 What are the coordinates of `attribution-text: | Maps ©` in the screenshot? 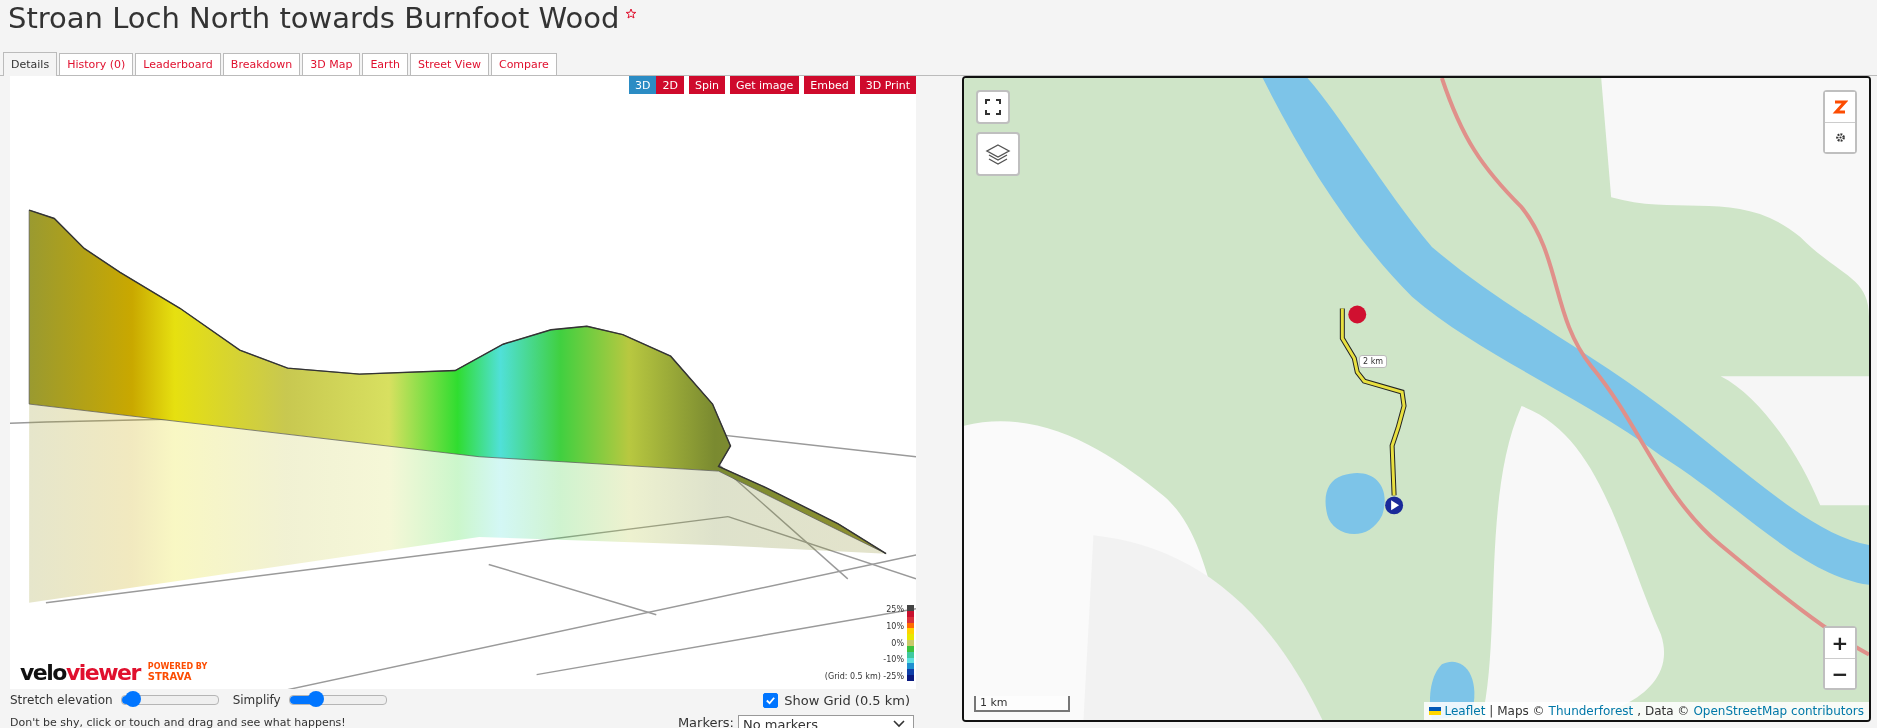 It's located at (1517, 711).